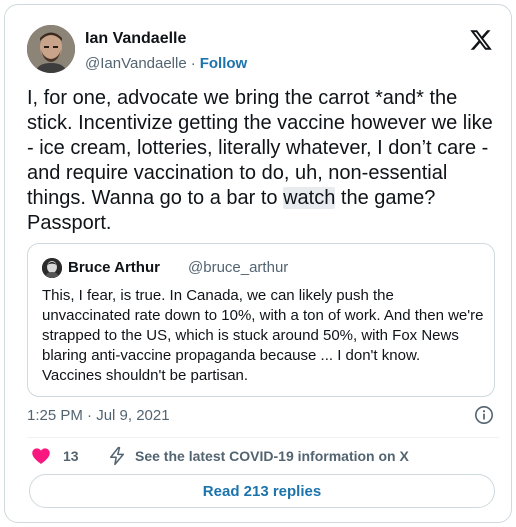 This screenshot has width=516, height=527. What do you see at coordinates (51, 49) in the screenshot?
I see `author-avatar` at bounding box center [51, 49].